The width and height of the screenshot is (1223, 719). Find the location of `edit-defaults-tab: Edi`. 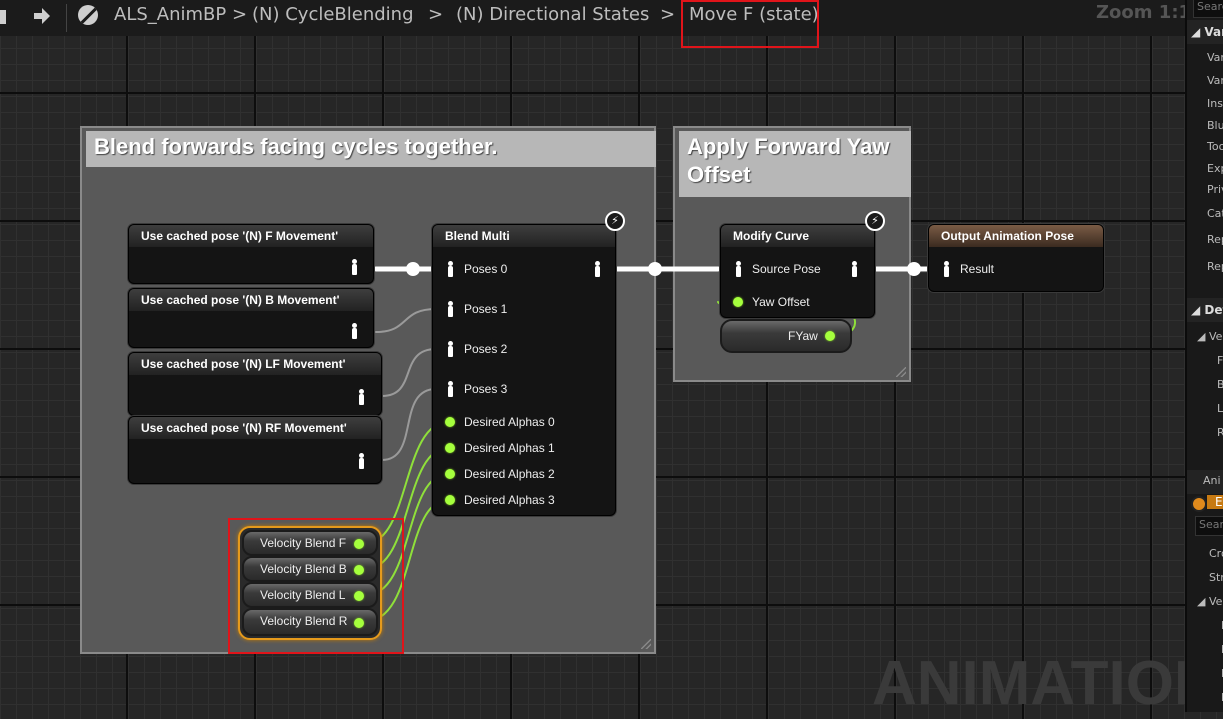

edit-defaults-tab: Edi is located at coordinates (1215, 502).